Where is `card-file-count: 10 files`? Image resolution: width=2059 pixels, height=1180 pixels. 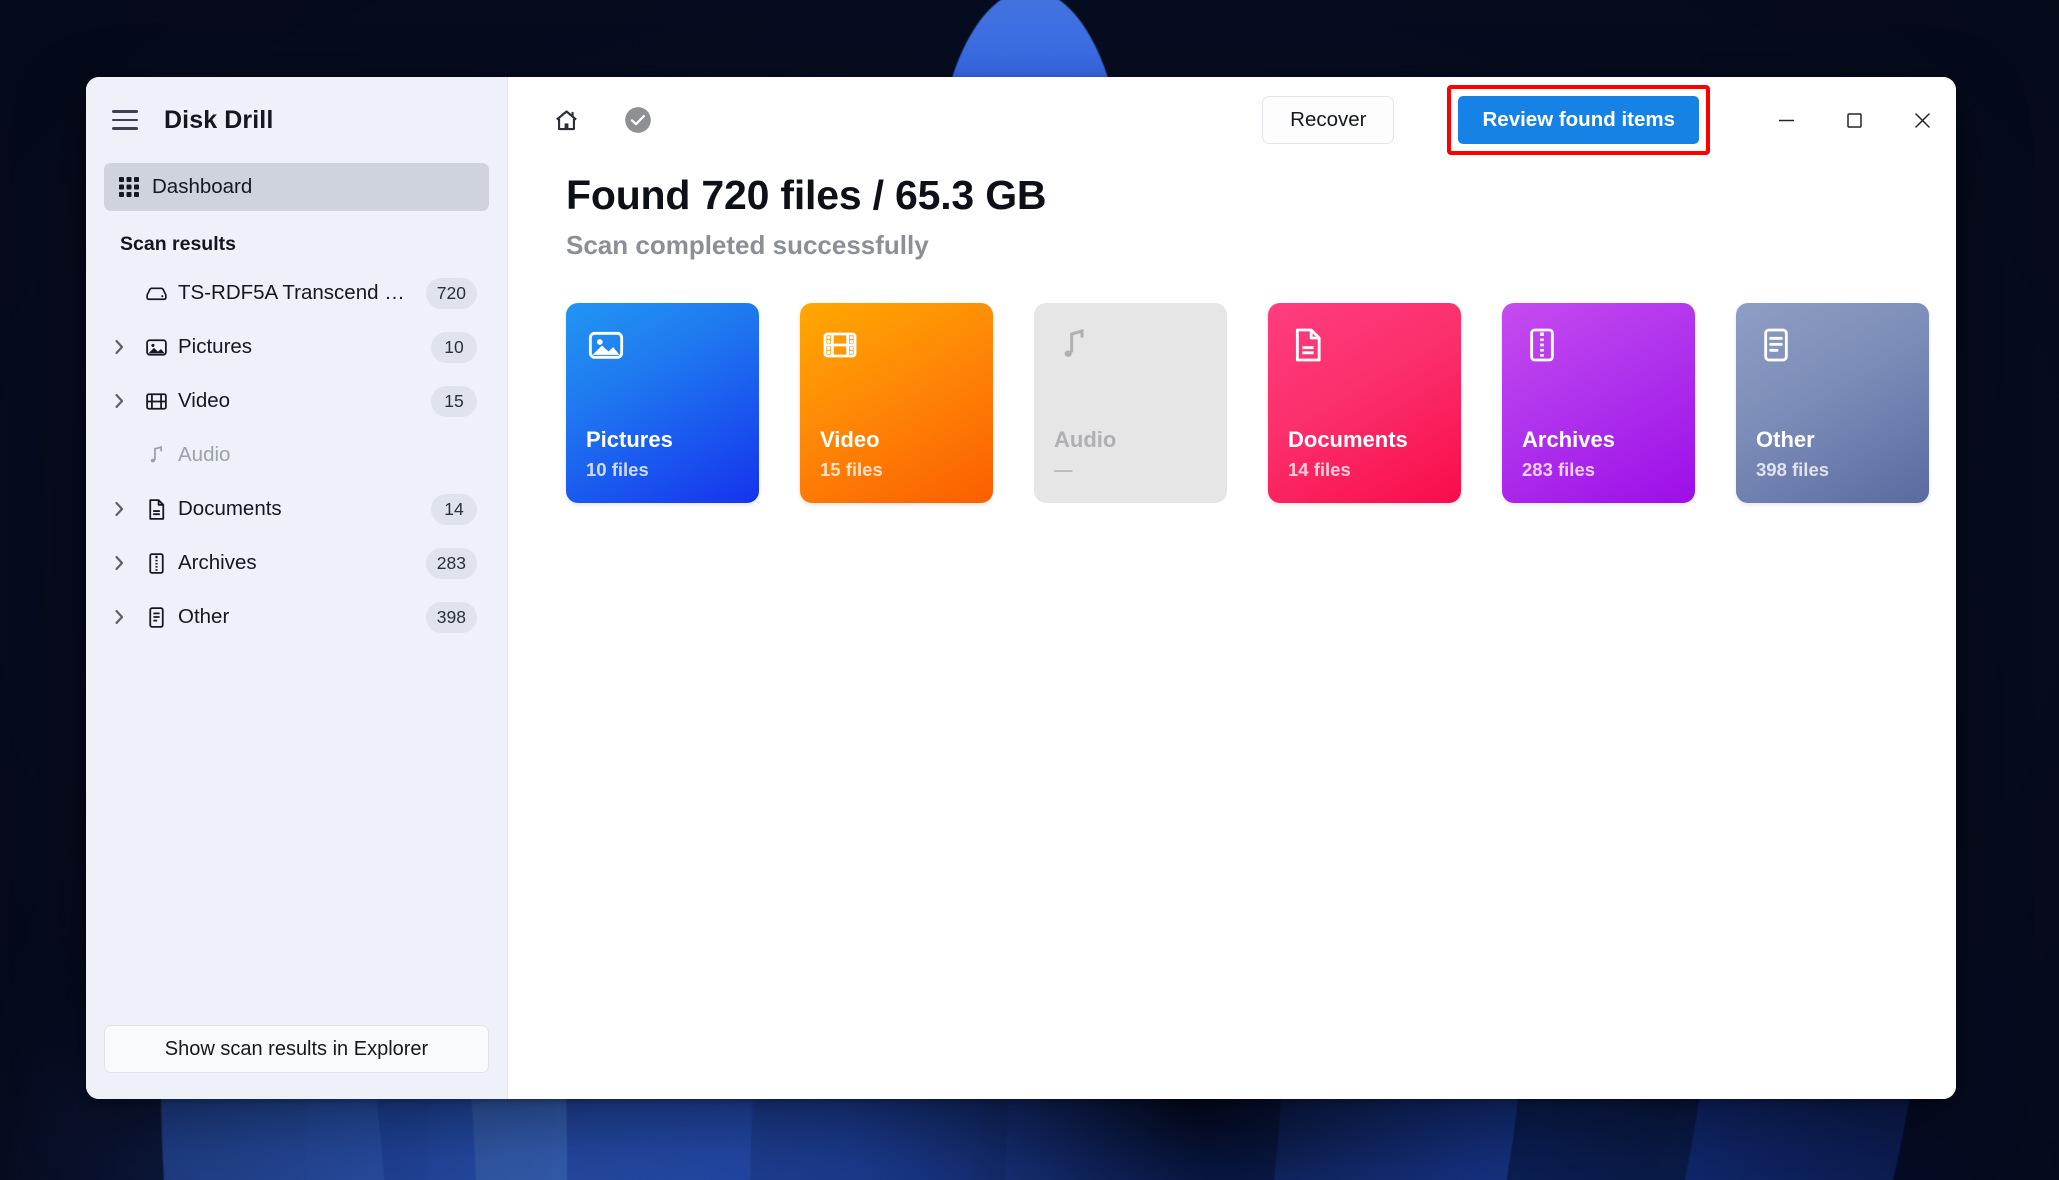 card-file-count: 10 files is located at coordinates (617, 469).